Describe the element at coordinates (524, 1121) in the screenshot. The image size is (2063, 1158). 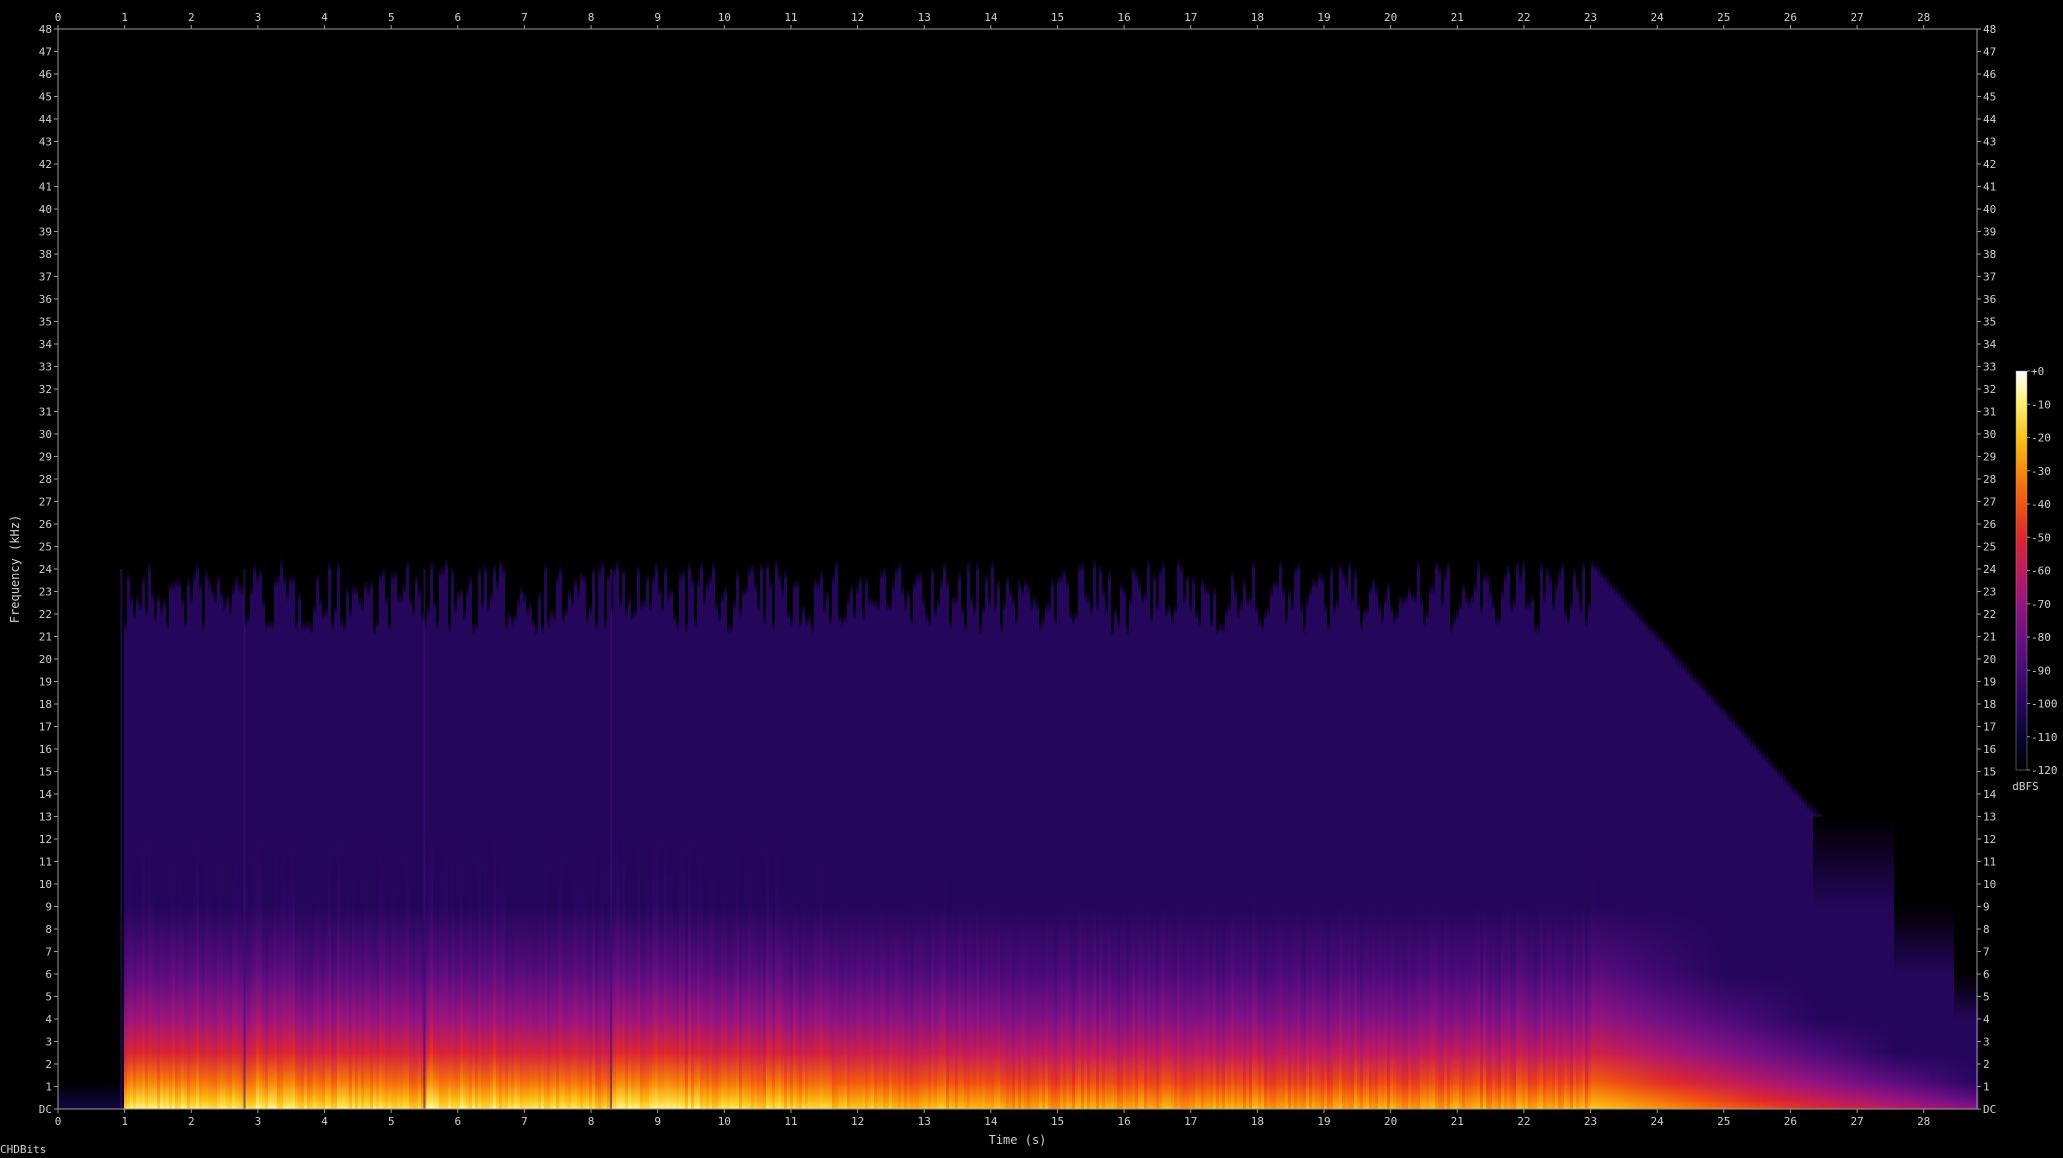
I see `x-tick-label-bottom: 7` at that location.